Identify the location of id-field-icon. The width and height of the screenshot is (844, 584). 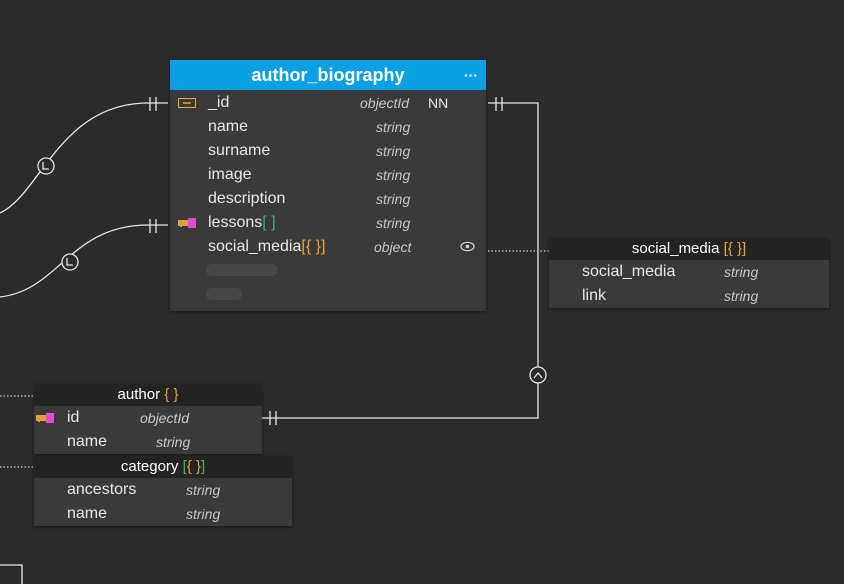
(187, 103).